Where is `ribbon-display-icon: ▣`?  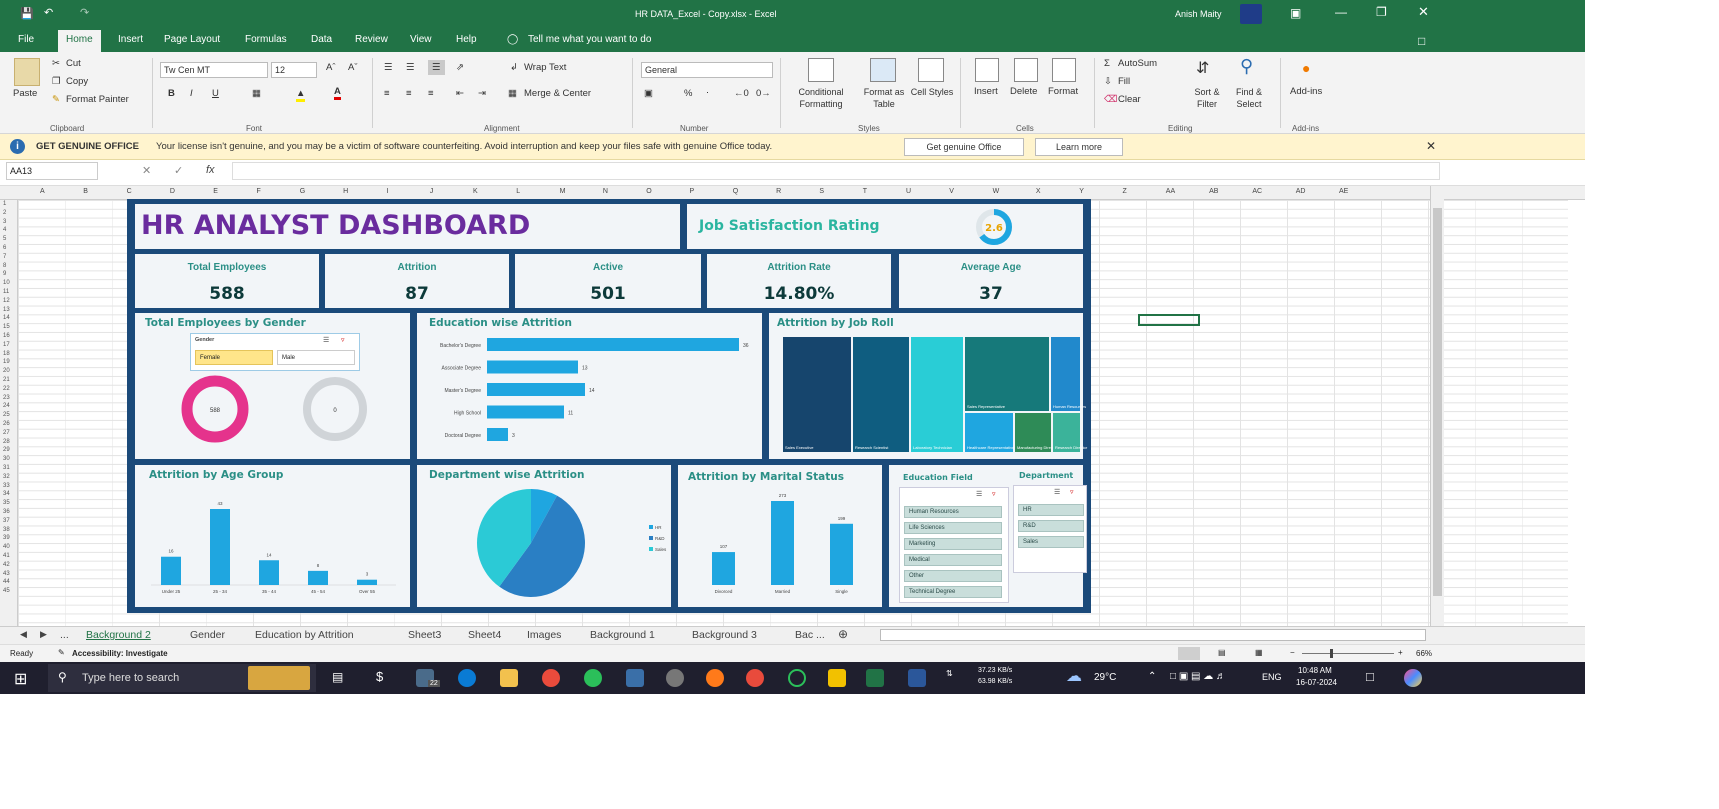 ribbon-display-icon: ▣ is located at coordinates (1295, 13).